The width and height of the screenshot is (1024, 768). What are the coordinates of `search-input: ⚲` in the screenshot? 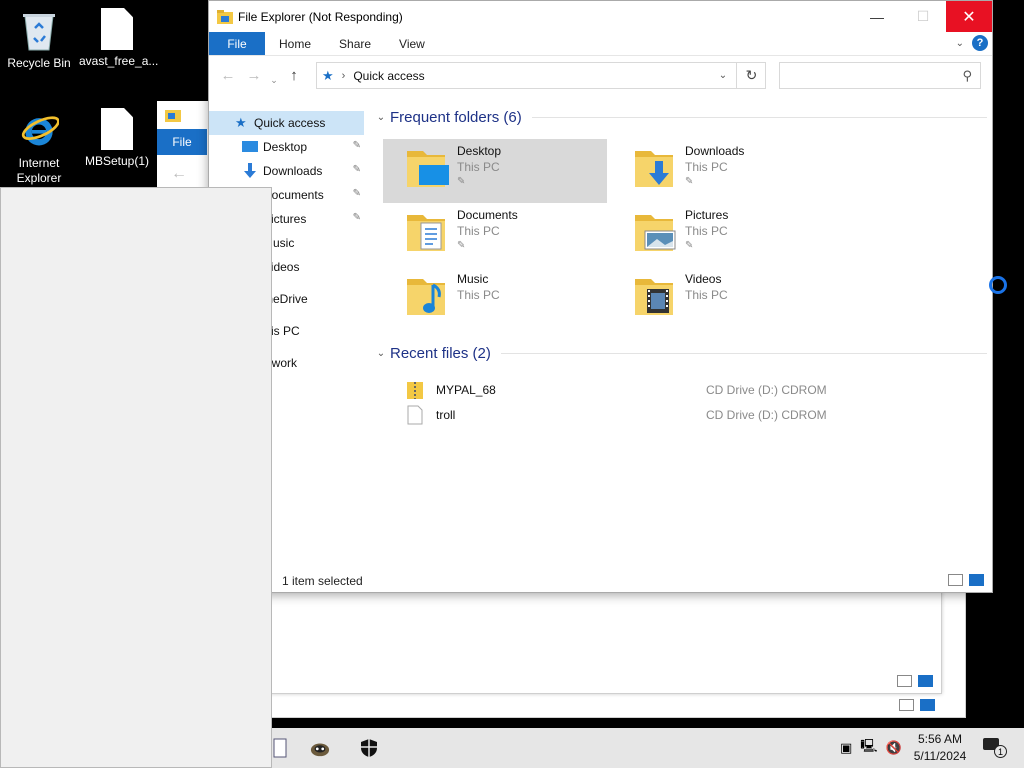 It's located at (880, 75).